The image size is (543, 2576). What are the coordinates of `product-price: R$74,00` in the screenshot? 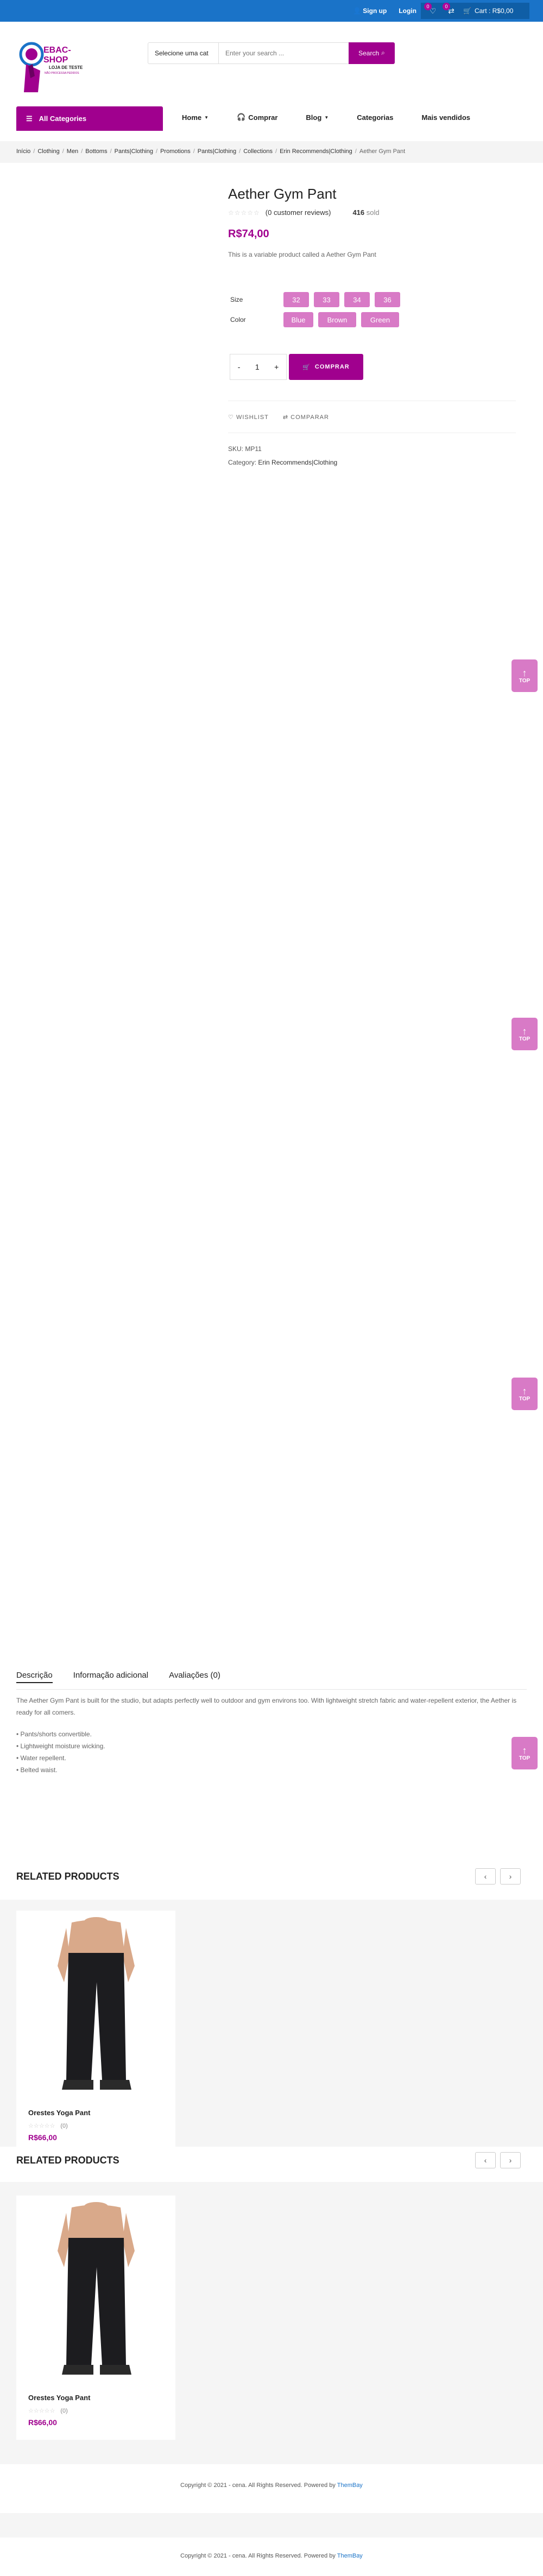 It's located at (248, 234).